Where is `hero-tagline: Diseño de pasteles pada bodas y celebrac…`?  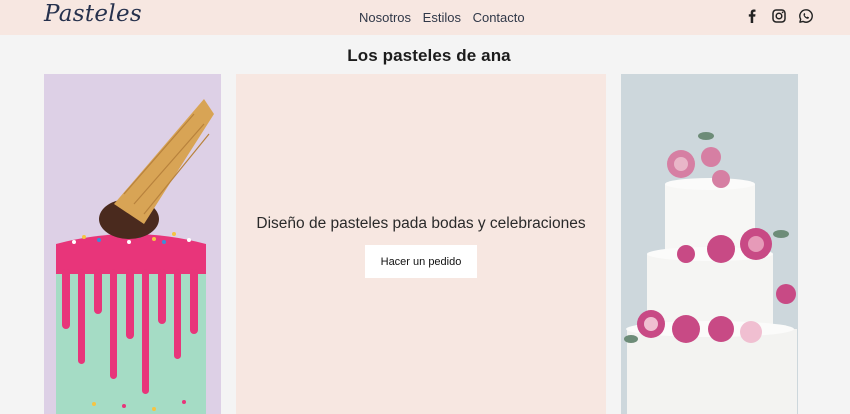 hero-tagline: Diseño de pasteles pada bodas y celebrac… is located at coordinates (421, 223).